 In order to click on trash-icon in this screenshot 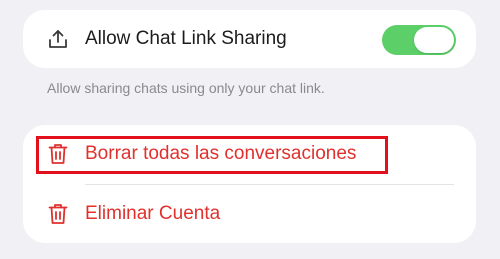, I will do `click(58, 214)`.